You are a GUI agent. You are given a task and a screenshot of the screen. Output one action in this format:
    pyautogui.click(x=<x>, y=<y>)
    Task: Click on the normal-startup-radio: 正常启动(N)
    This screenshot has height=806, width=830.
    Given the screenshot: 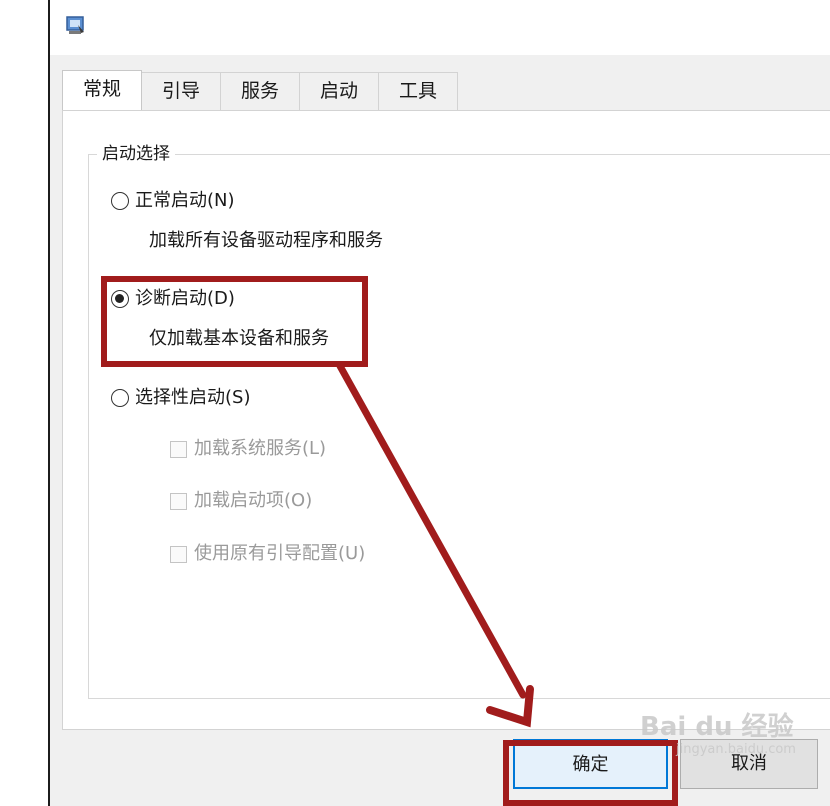 What is the action you would take?
    pyautogui.click(x=173, y=201)
    